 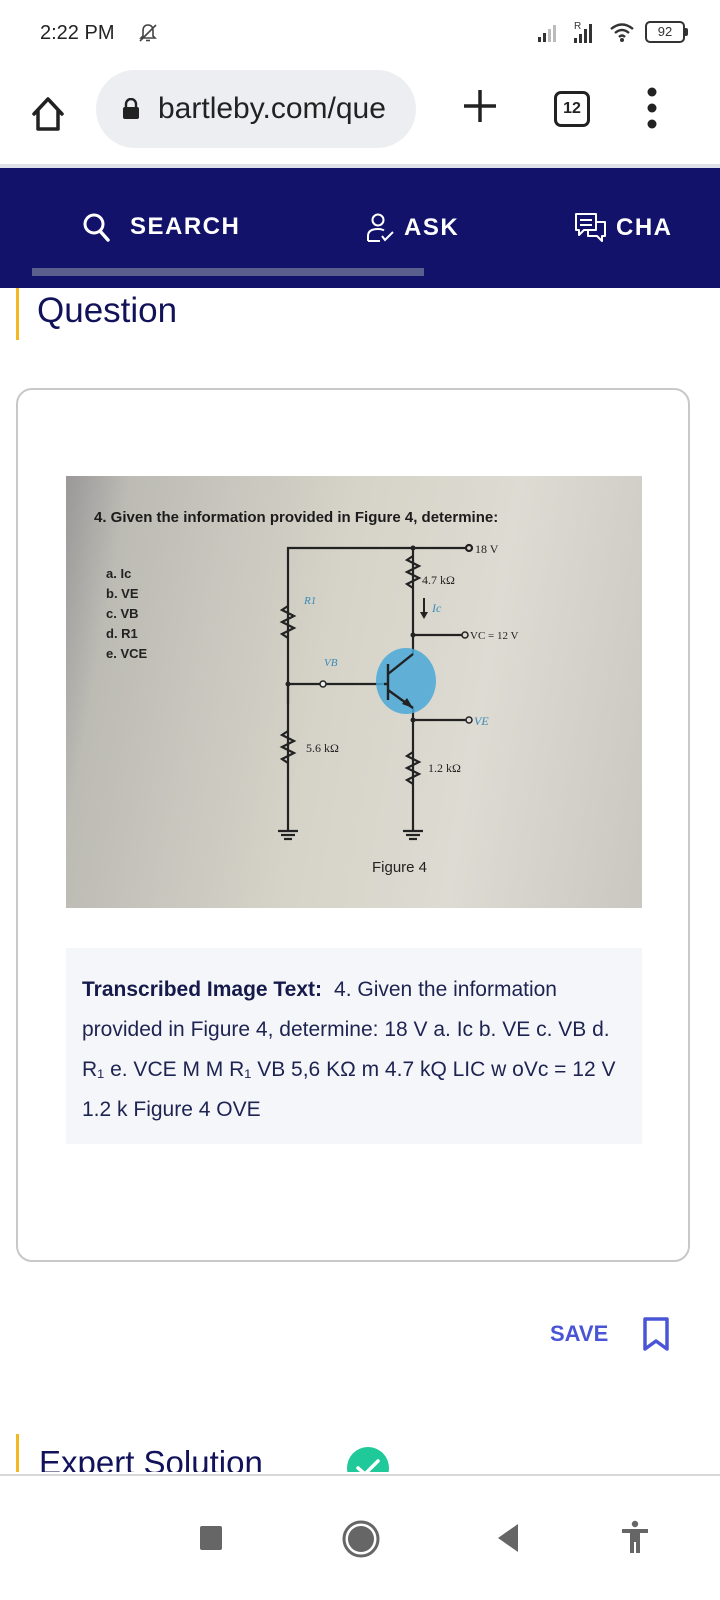 I want to click on label-vb: VB, so click(x=331, y=663).